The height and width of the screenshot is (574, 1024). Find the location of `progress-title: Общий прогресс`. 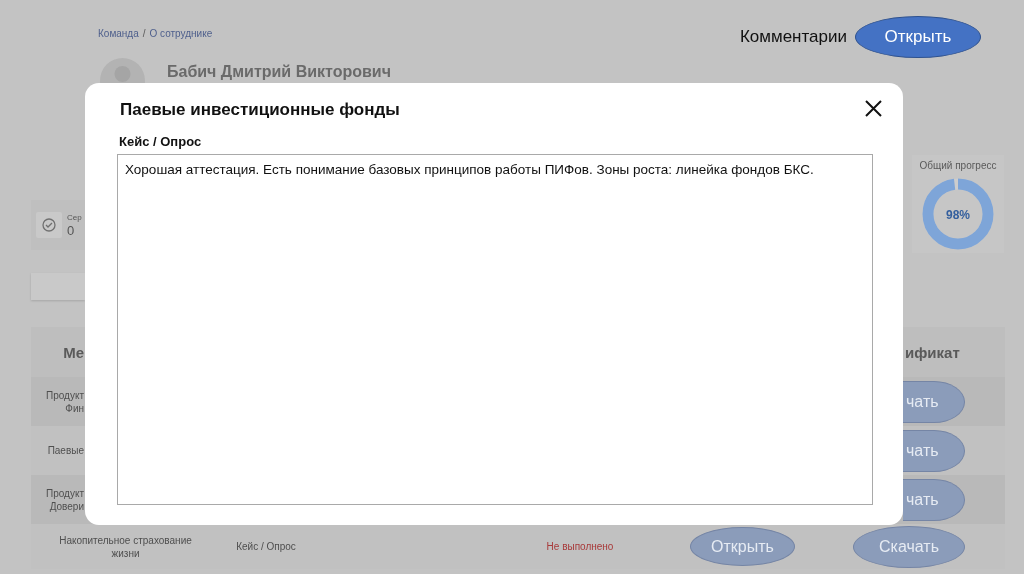

progress-title: Общий прогресс is located at coordinates (958, 166).